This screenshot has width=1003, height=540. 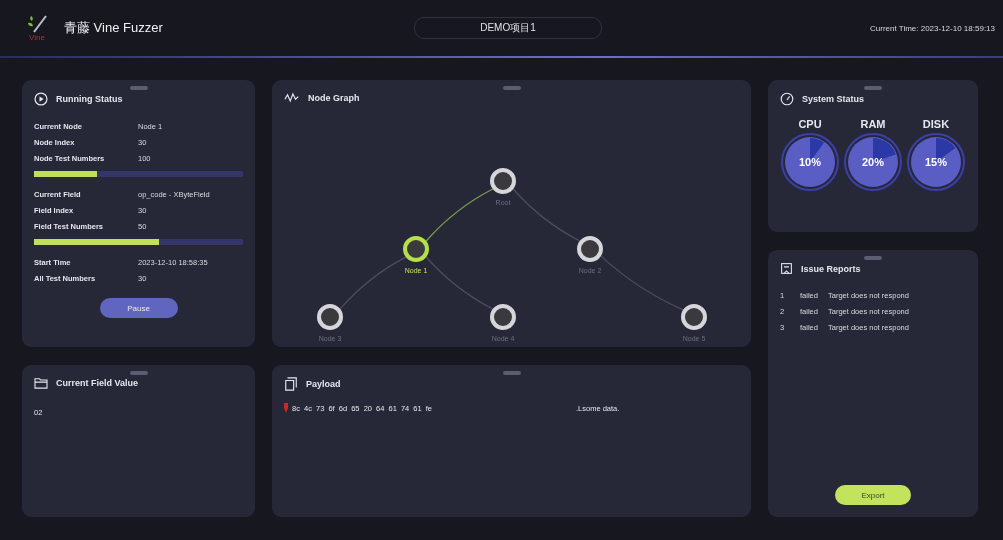 I want to click on card-title: Running Status, so click(x=89, y=99).